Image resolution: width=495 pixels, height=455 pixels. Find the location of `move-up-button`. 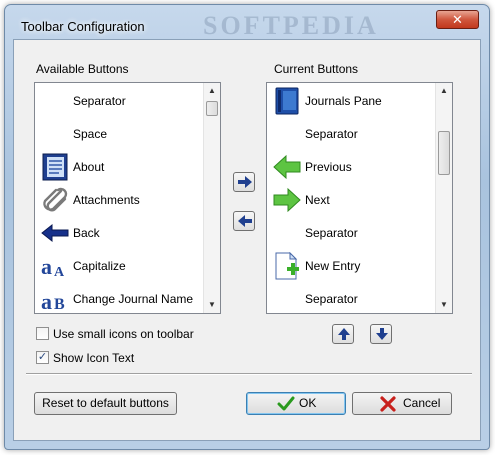

move-up-button is located at coordinates (343, 334).